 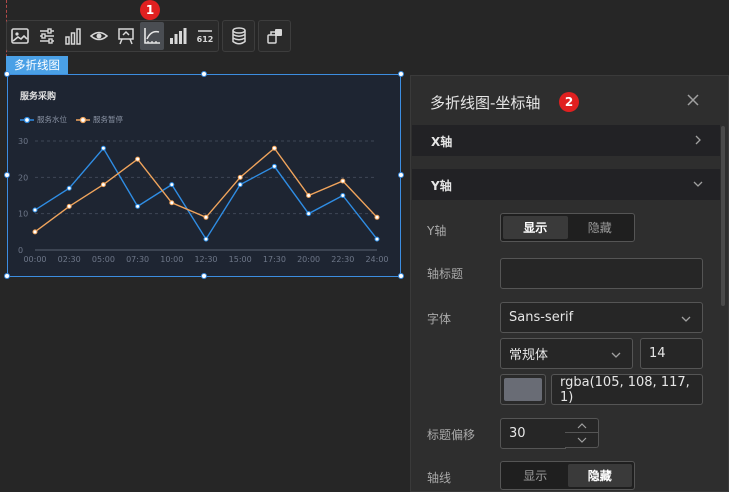 What do you see at coordinates (240, 259) in the screenshot?
I see `x-tick-label: 15:00` at bounding box center [240, 259].